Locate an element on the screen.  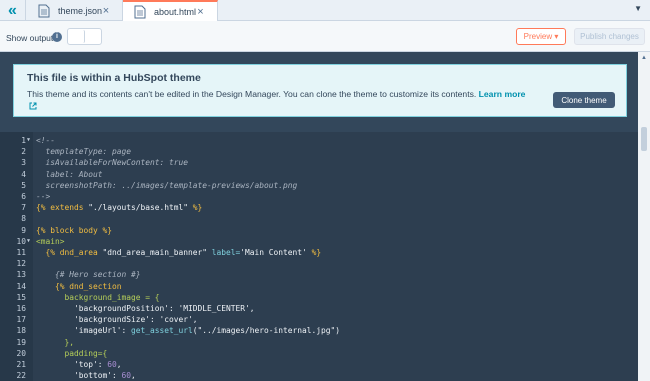
line-number: 7 is located at coordinates (23, 208).